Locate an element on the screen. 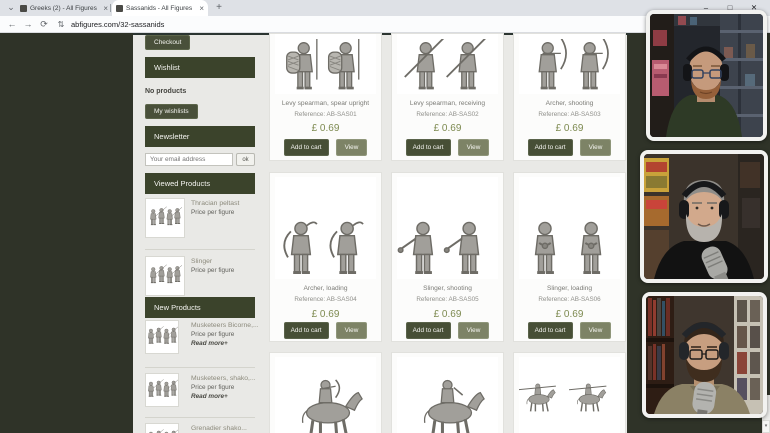  webcam-scene-bald-man is located at coordinates (706, 75).